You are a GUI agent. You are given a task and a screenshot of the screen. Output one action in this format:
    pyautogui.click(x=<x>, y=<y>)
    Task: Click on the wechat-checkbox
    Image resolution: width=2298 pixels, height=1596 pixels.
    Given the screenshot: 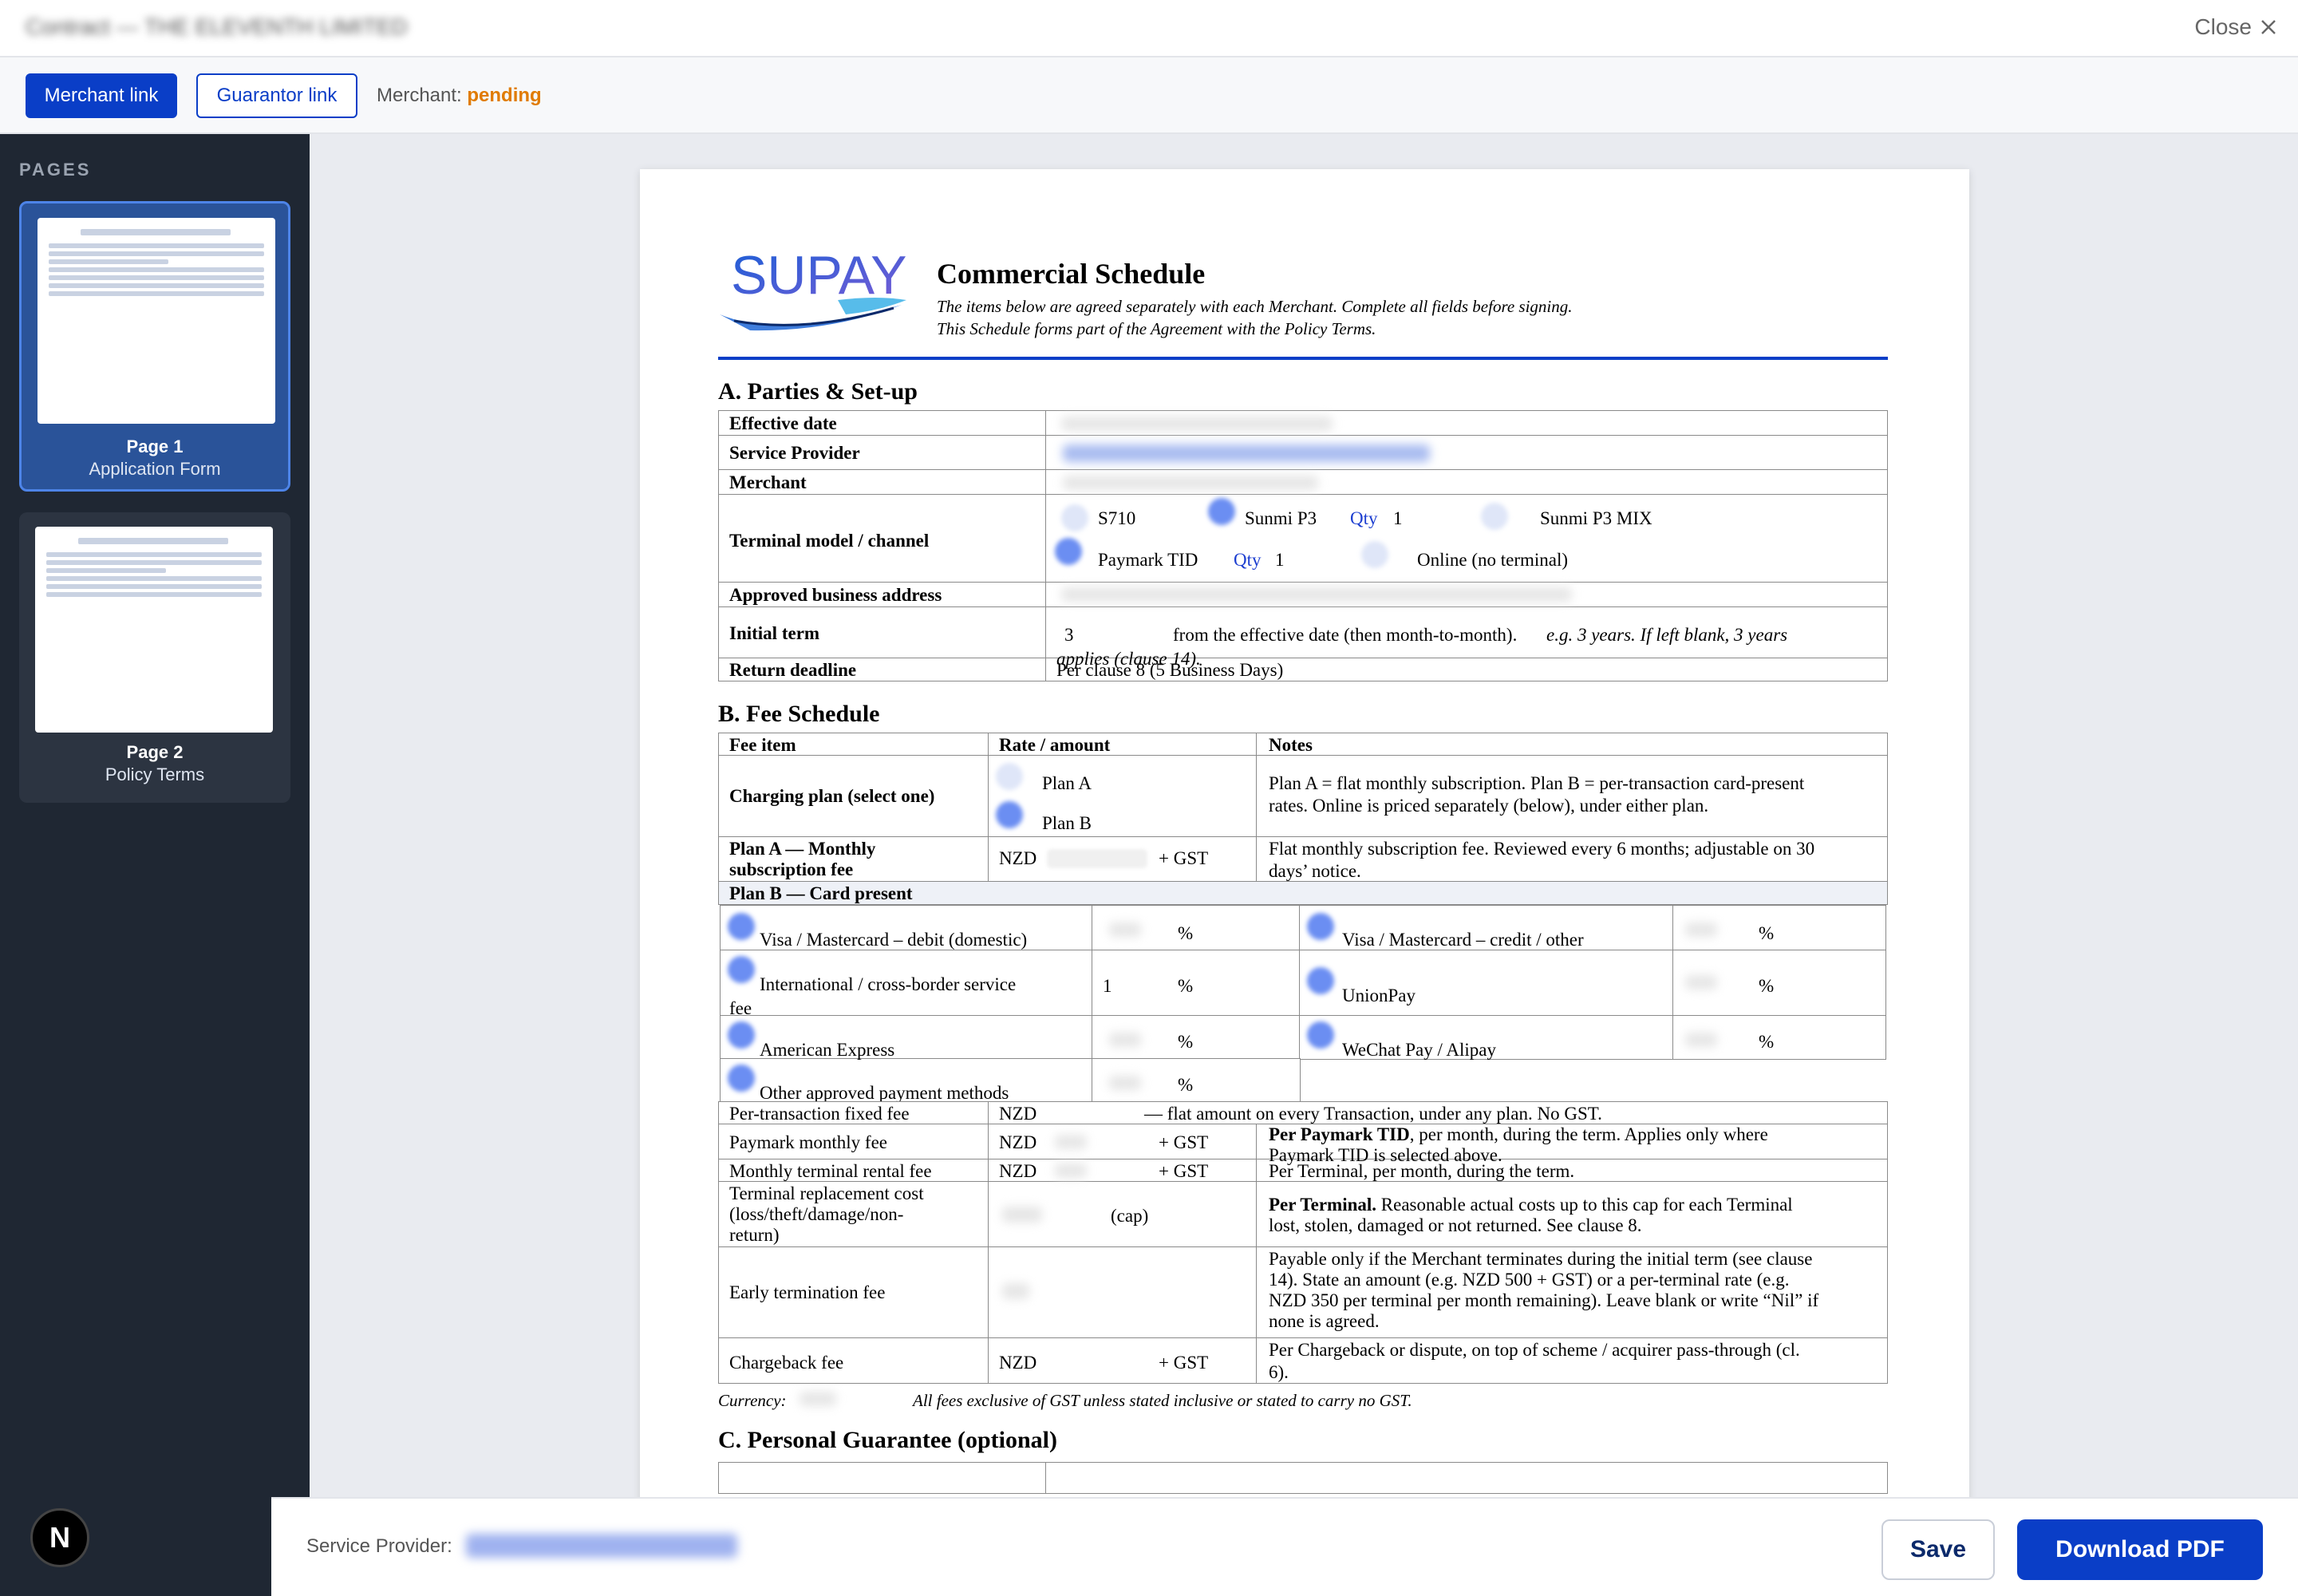 What is the action you would take?
    pyautogui.click(x=1321, y=1035)
    